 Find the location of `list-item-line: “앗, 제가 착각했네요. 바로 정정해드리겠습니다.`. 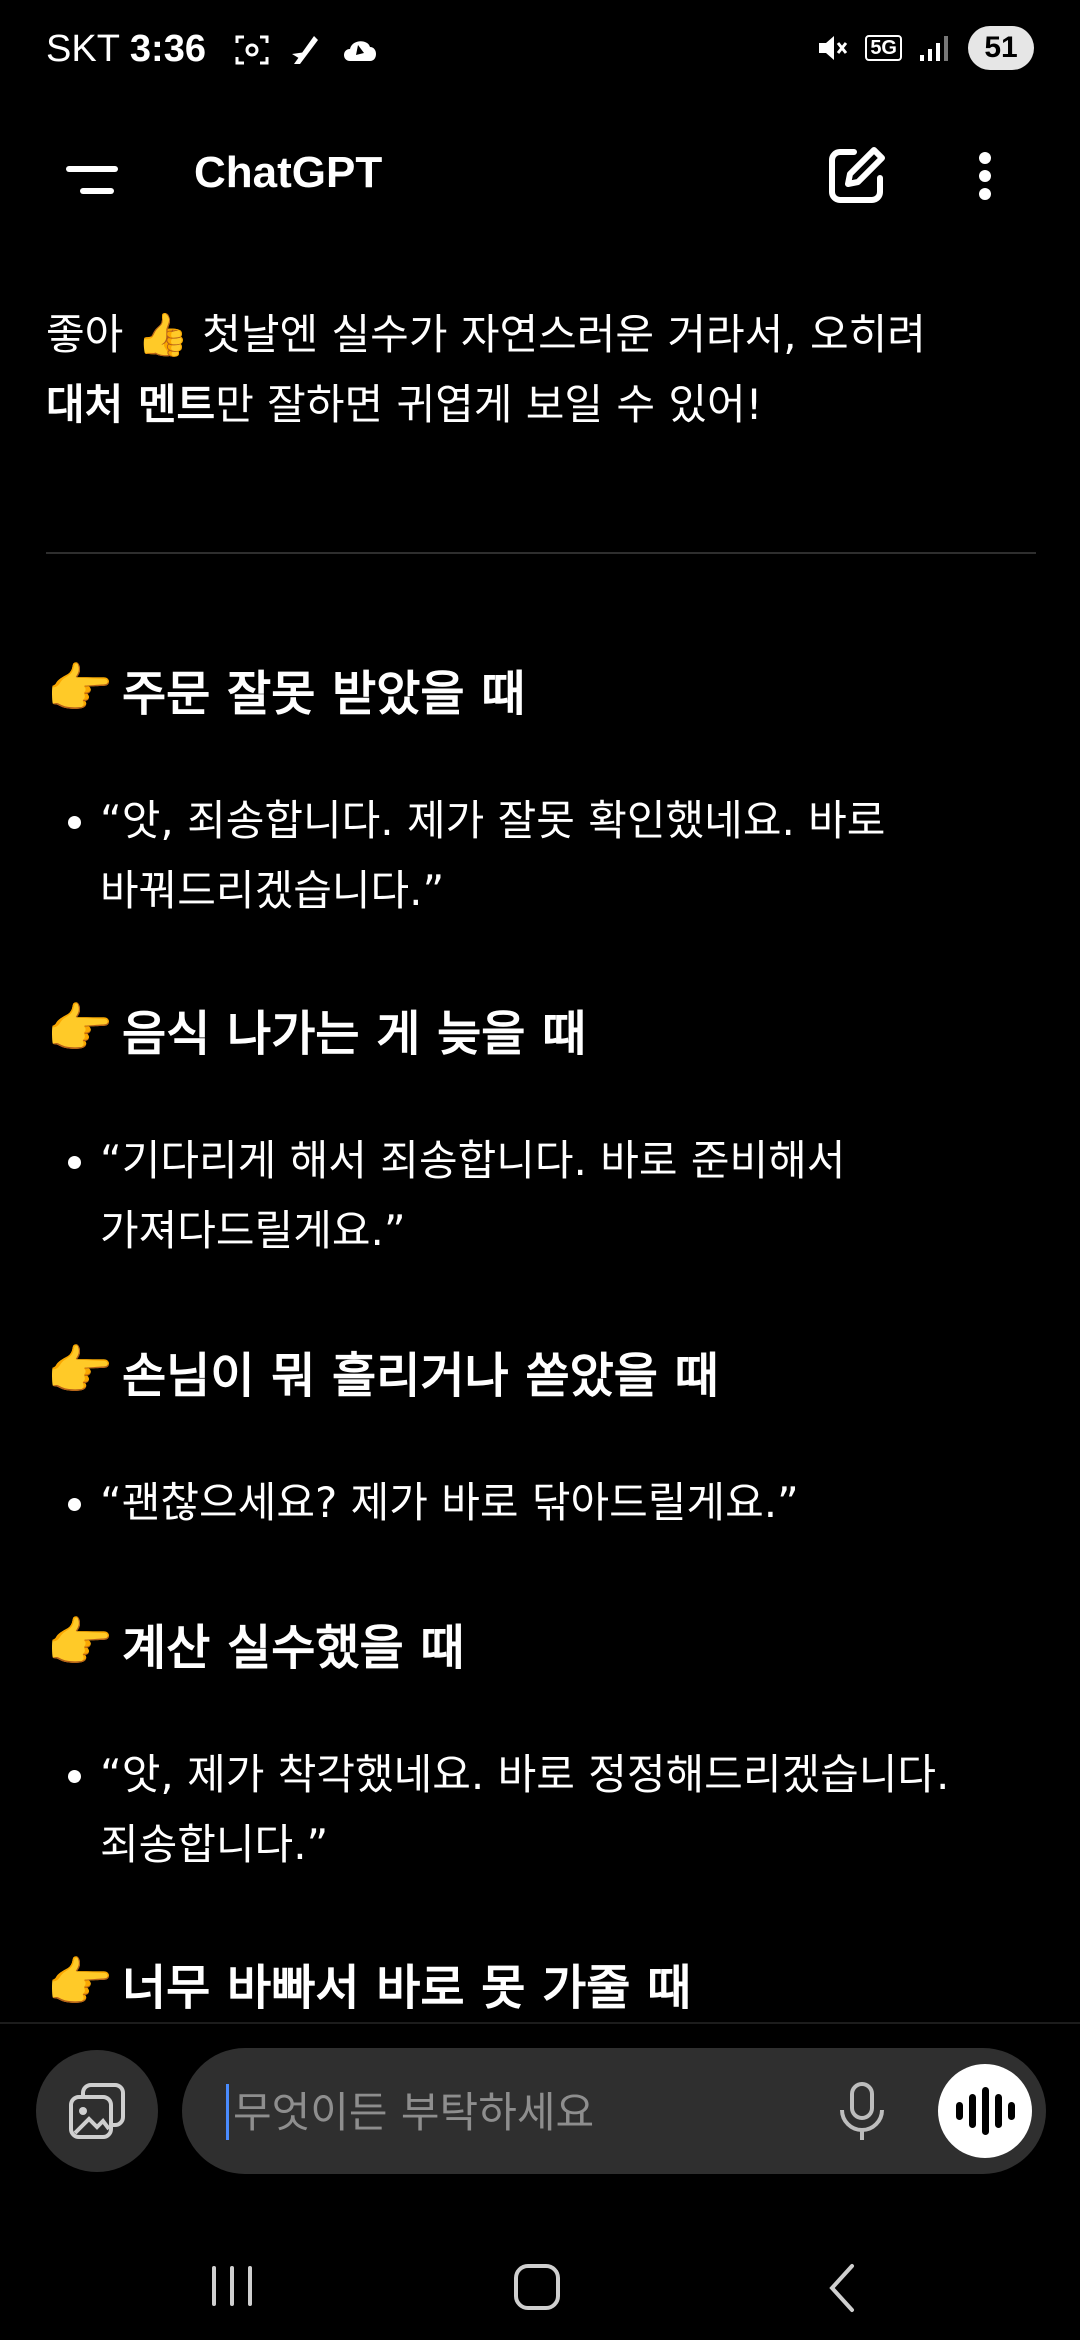

list-item-line: “앗, 제가 착각했네요. 바로 정정해드리겠습니다. is located at coordinates (525, 1774).